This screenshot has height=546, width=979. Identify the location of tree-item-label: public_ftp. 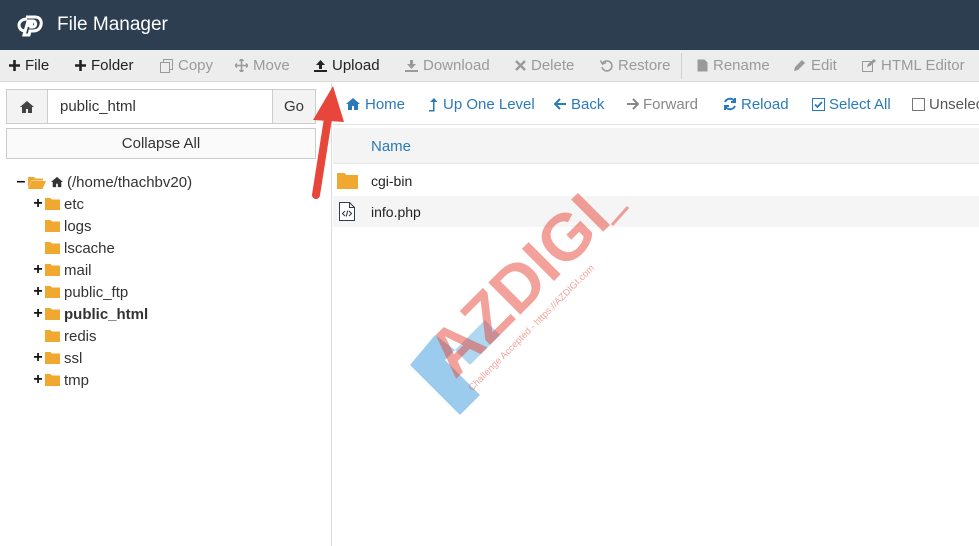
(96, 292).